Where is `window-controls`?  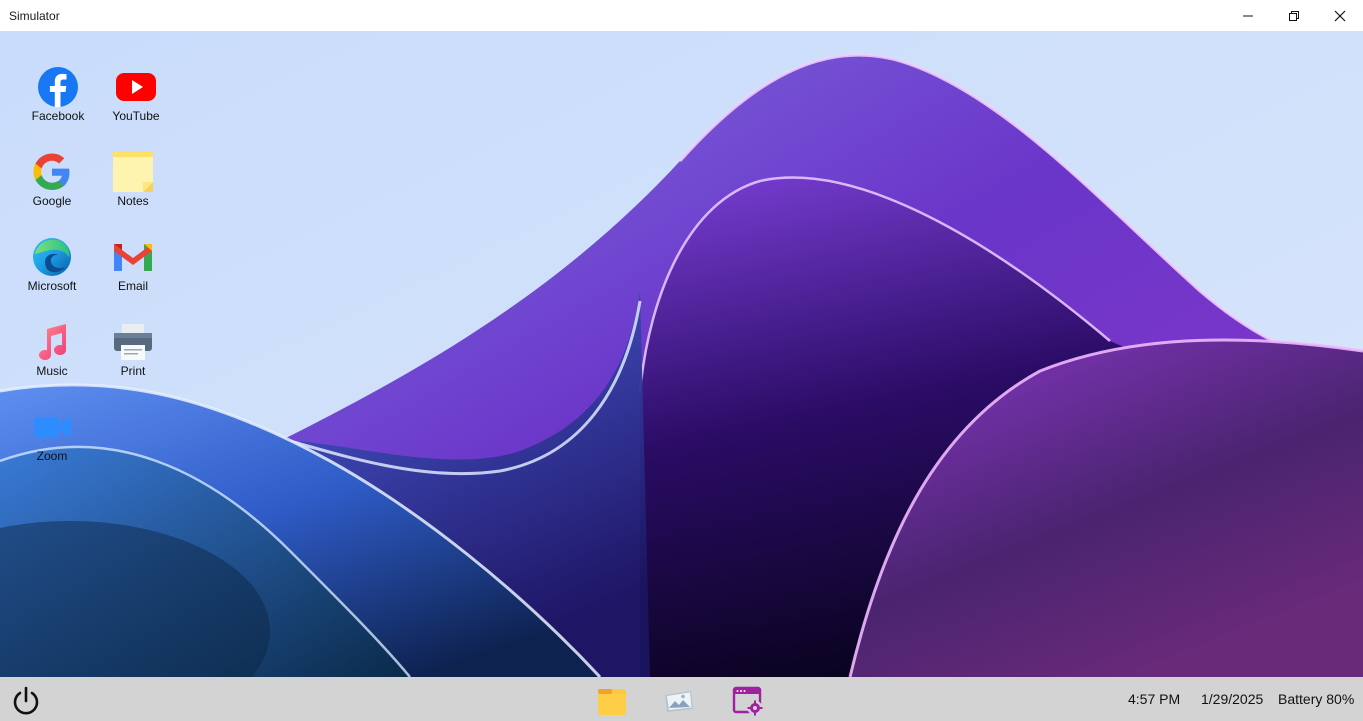 window-controls is located at coordinates (1294, 15).